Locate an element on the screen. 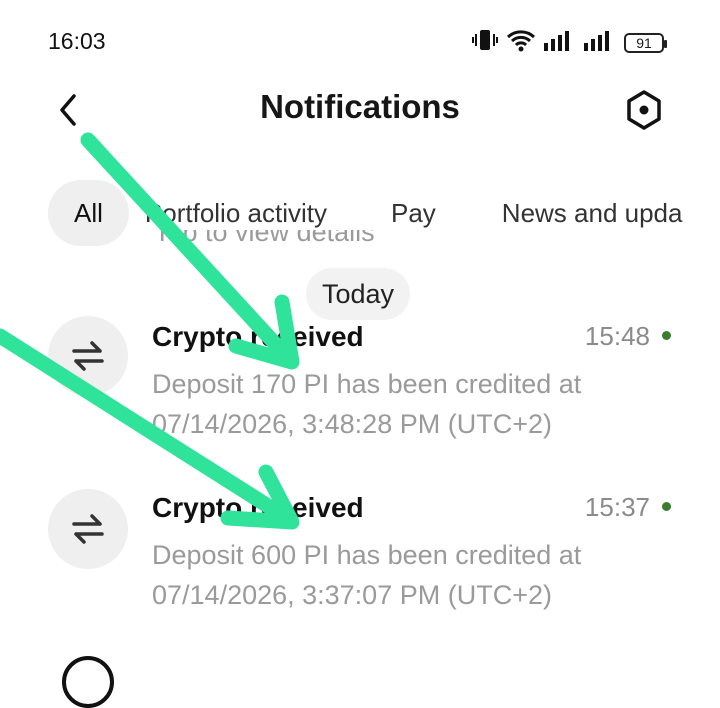  section-label-today: Today is located at coordinates (358, 294).